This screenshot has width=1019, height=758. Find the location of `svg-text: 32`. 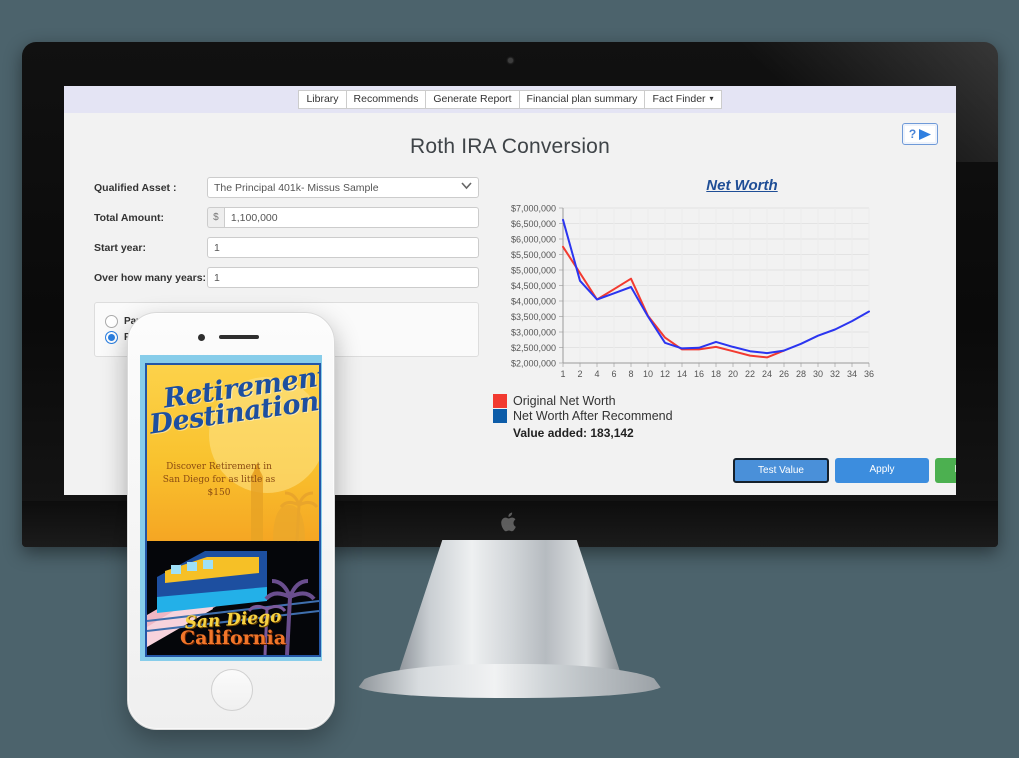

svg-text: 32 is located at coordinates (835, 374).